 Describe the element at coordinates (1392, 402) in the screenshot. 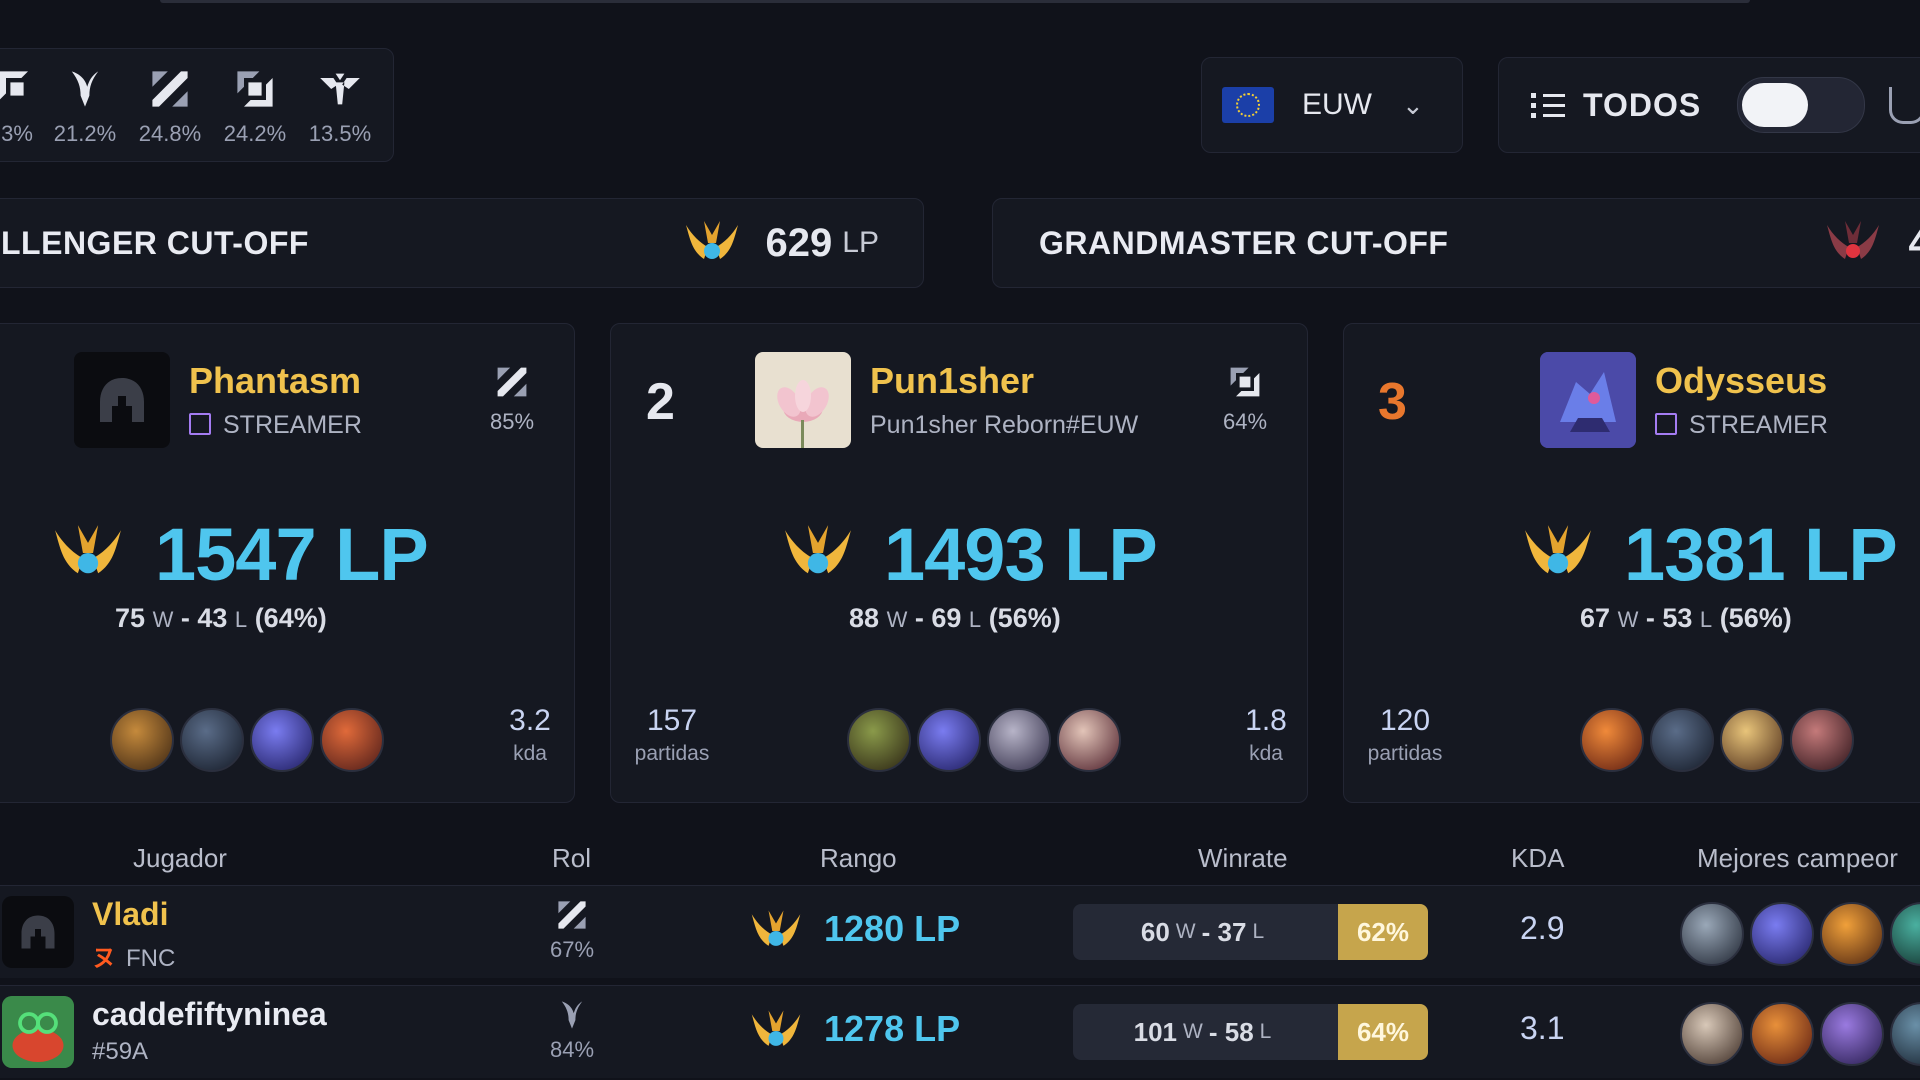

I see `rank-number: 3` at that location.